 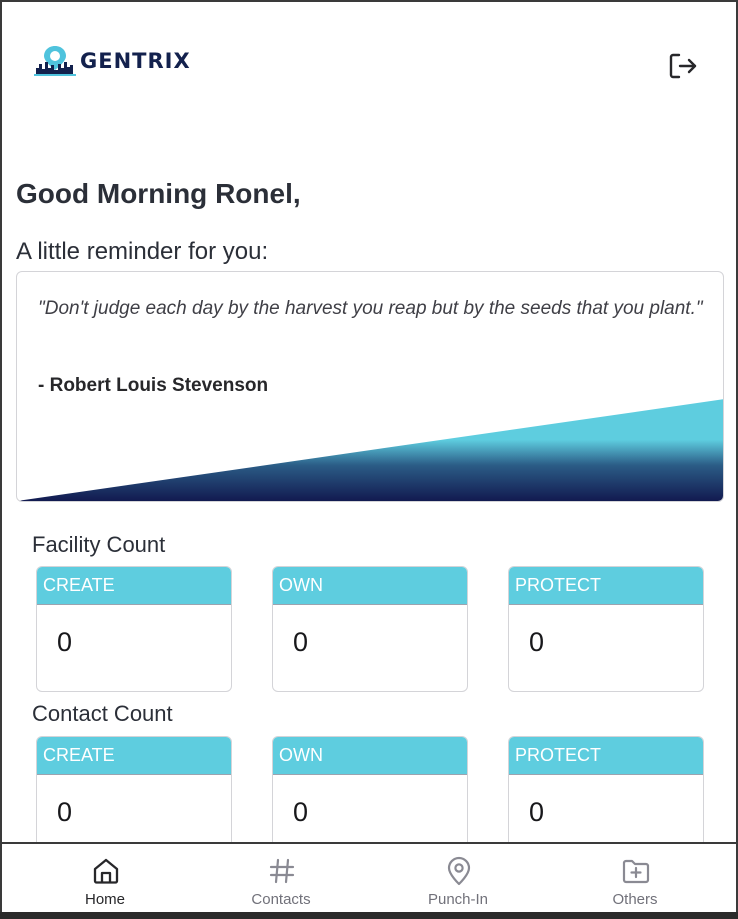 What do you see at coordinates (104, 899) in the screenshot?
I see `nav-label: Home` at bounding box center [104, 899].